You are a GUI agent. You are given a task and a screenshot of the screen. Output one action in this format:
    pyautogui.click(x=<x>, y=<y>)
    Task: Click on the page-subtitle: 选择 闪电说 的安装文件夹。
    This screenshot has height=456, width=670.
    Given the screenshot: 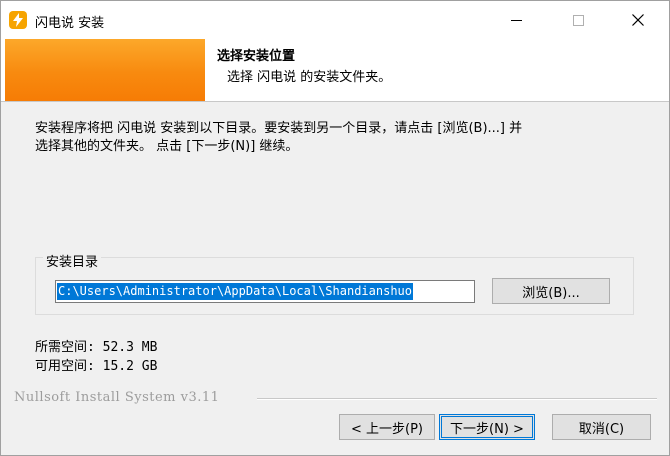 What is the action you would take?
    pyautogui.click(x=309, y=77)
    